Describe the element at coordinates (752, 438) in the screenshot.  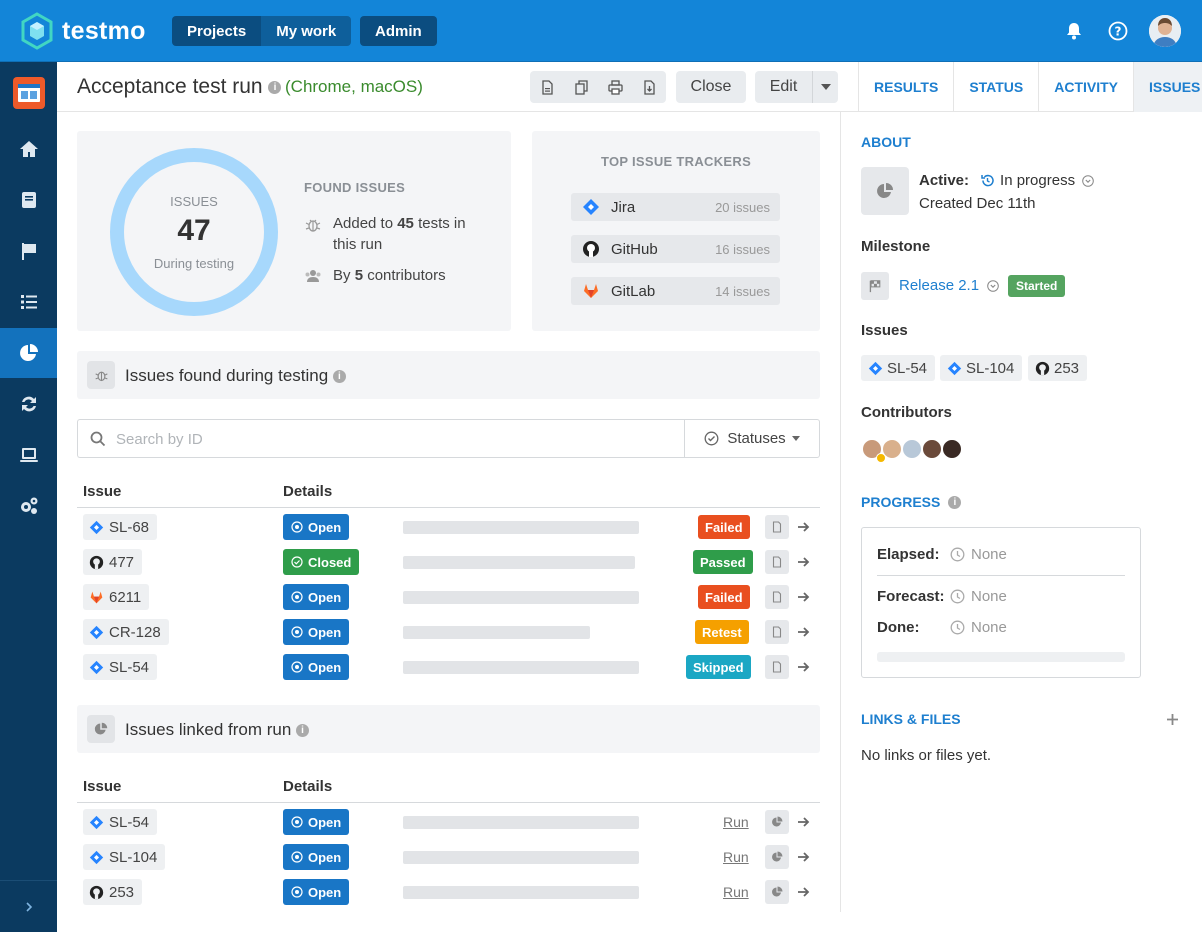
I see `statuses-filter: Statuses` at that location.